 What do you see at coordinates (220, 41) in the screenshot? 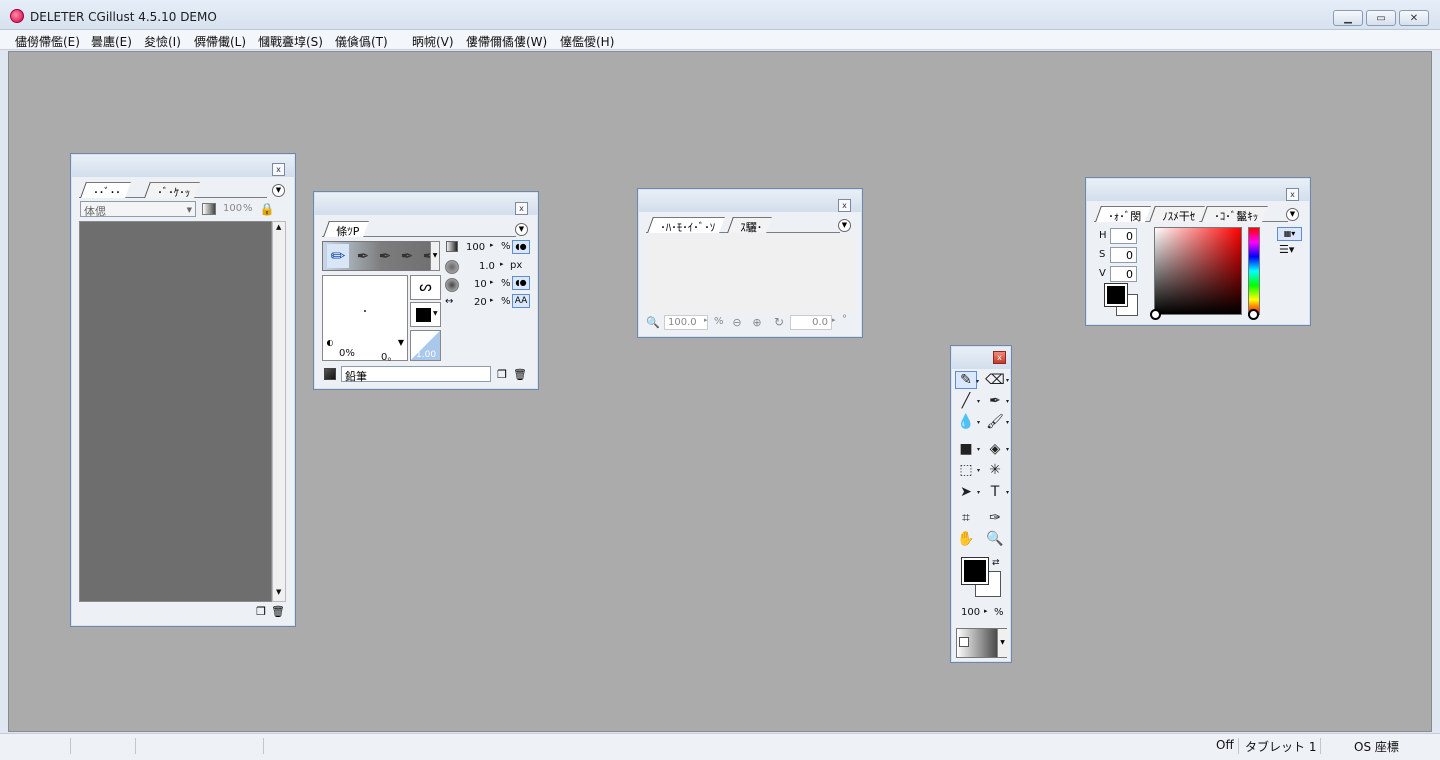
I see `menu-layer: 僲僀儎(L)` at bounding box center [220, 41].